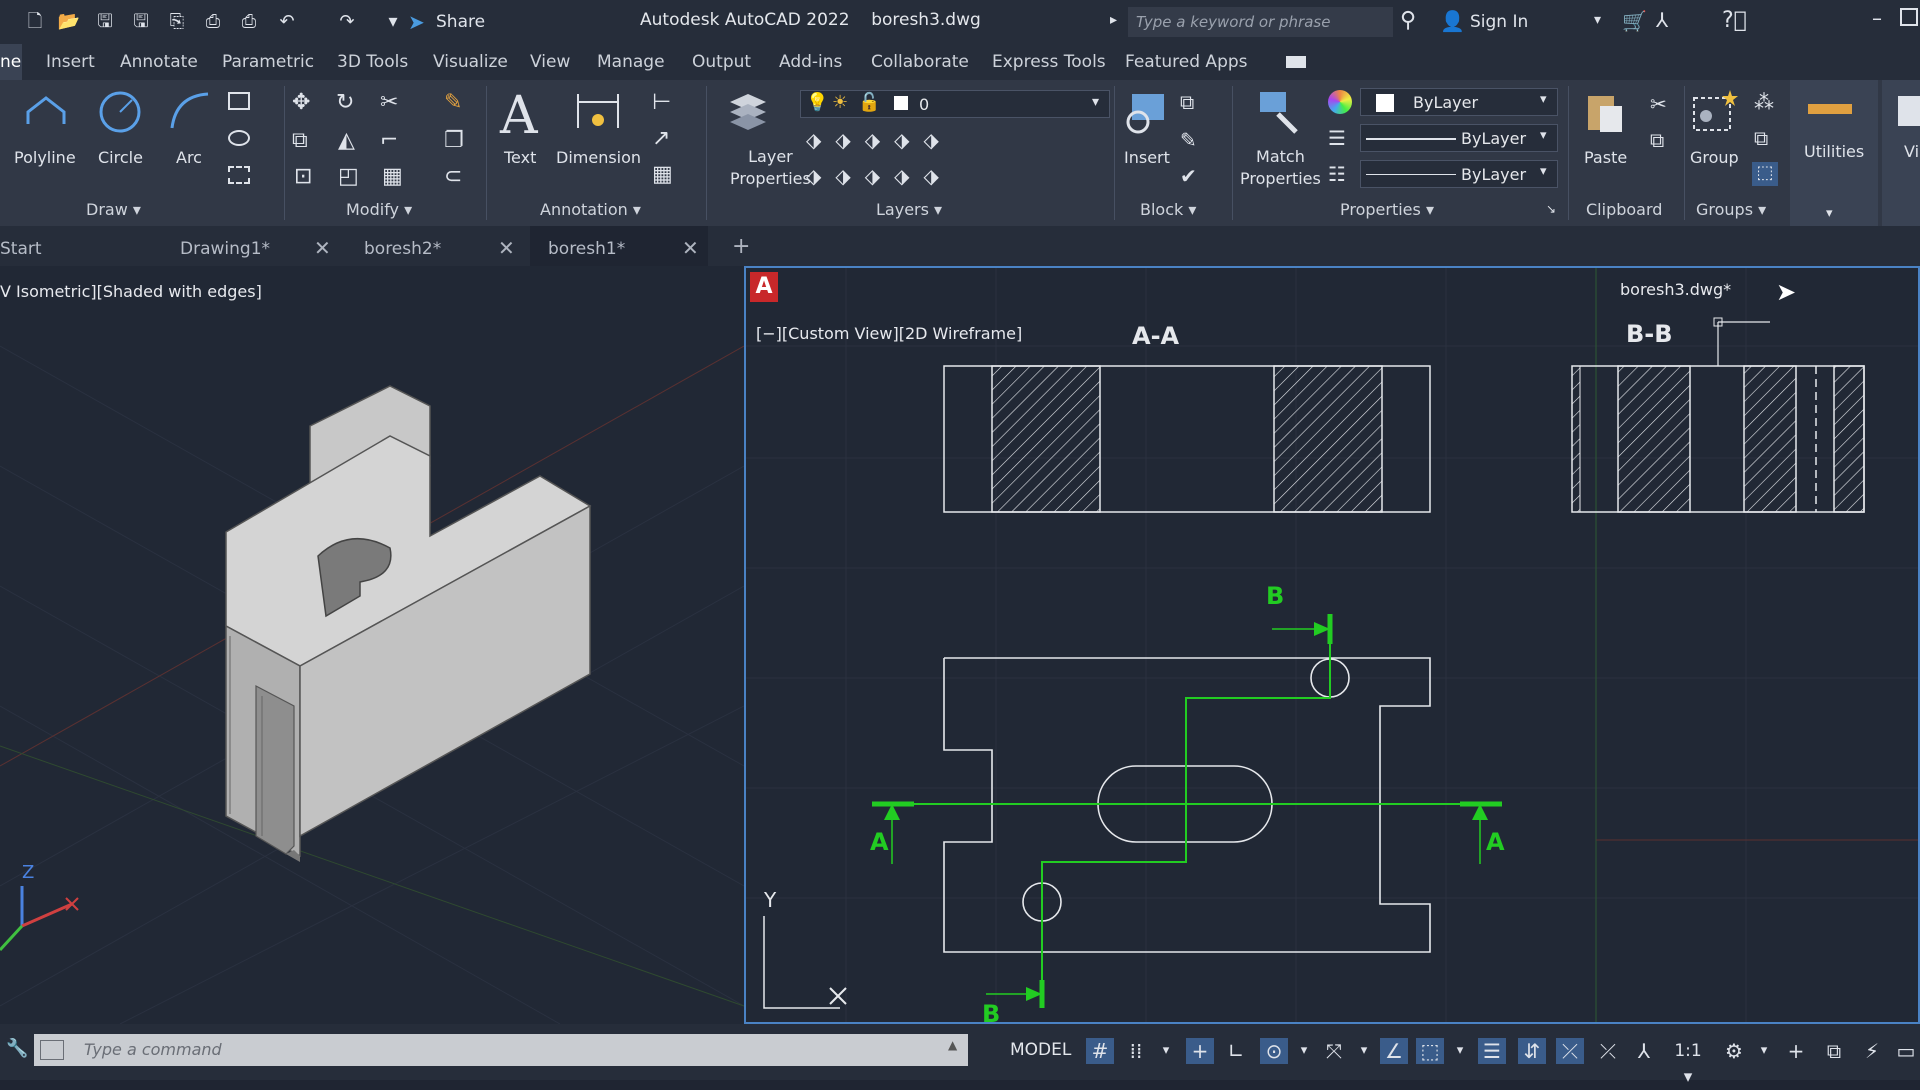 The width and height of the screenshot is (1920, 1090). What do you see at coordinates (120, 157) in the screenshot?
I see `circle-button: Circle` at bounding box center [120, 157].